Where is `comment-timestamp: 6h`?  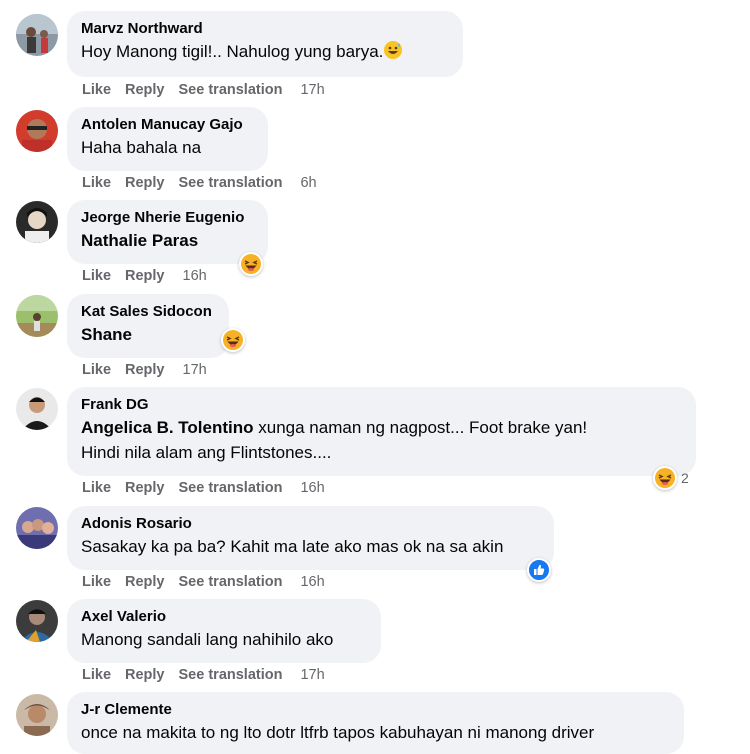
comment-timestamp: 6h is located at coordinates (308, 183).